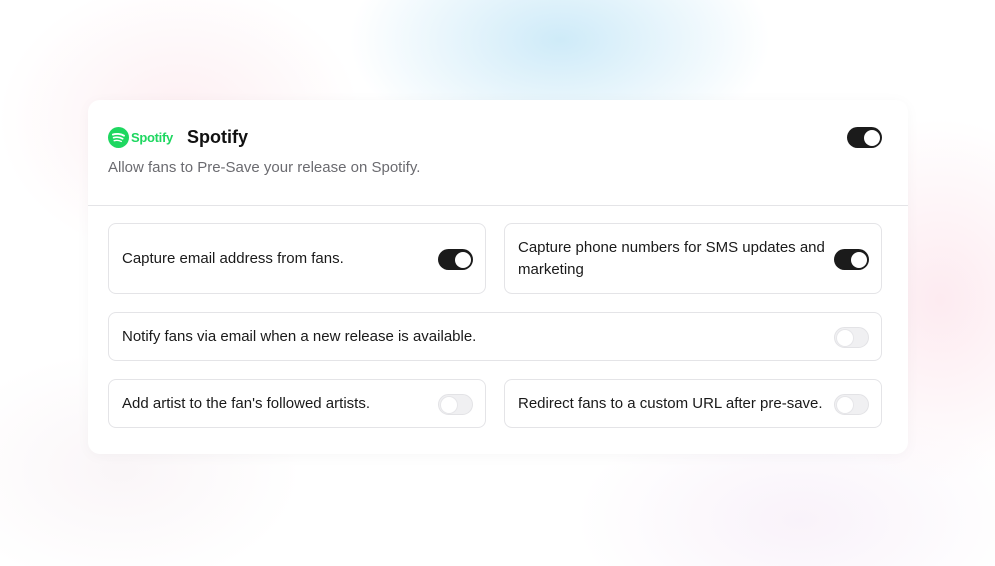 Image resolution: width=995 pixels, height=566 pixels. I want to click on capture-phone-toggle, so click(851, 259).